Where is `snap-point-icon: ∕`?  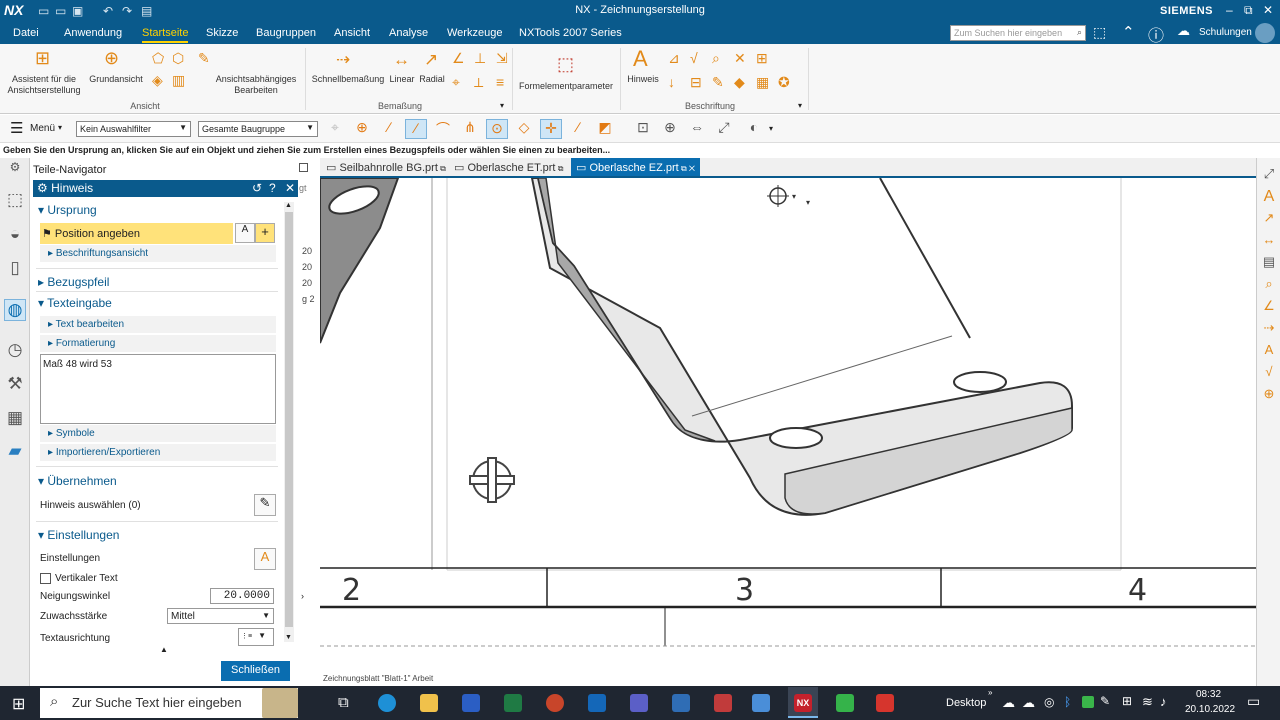
snap-point-icon: ∕ is located at coordinates (578, 129).